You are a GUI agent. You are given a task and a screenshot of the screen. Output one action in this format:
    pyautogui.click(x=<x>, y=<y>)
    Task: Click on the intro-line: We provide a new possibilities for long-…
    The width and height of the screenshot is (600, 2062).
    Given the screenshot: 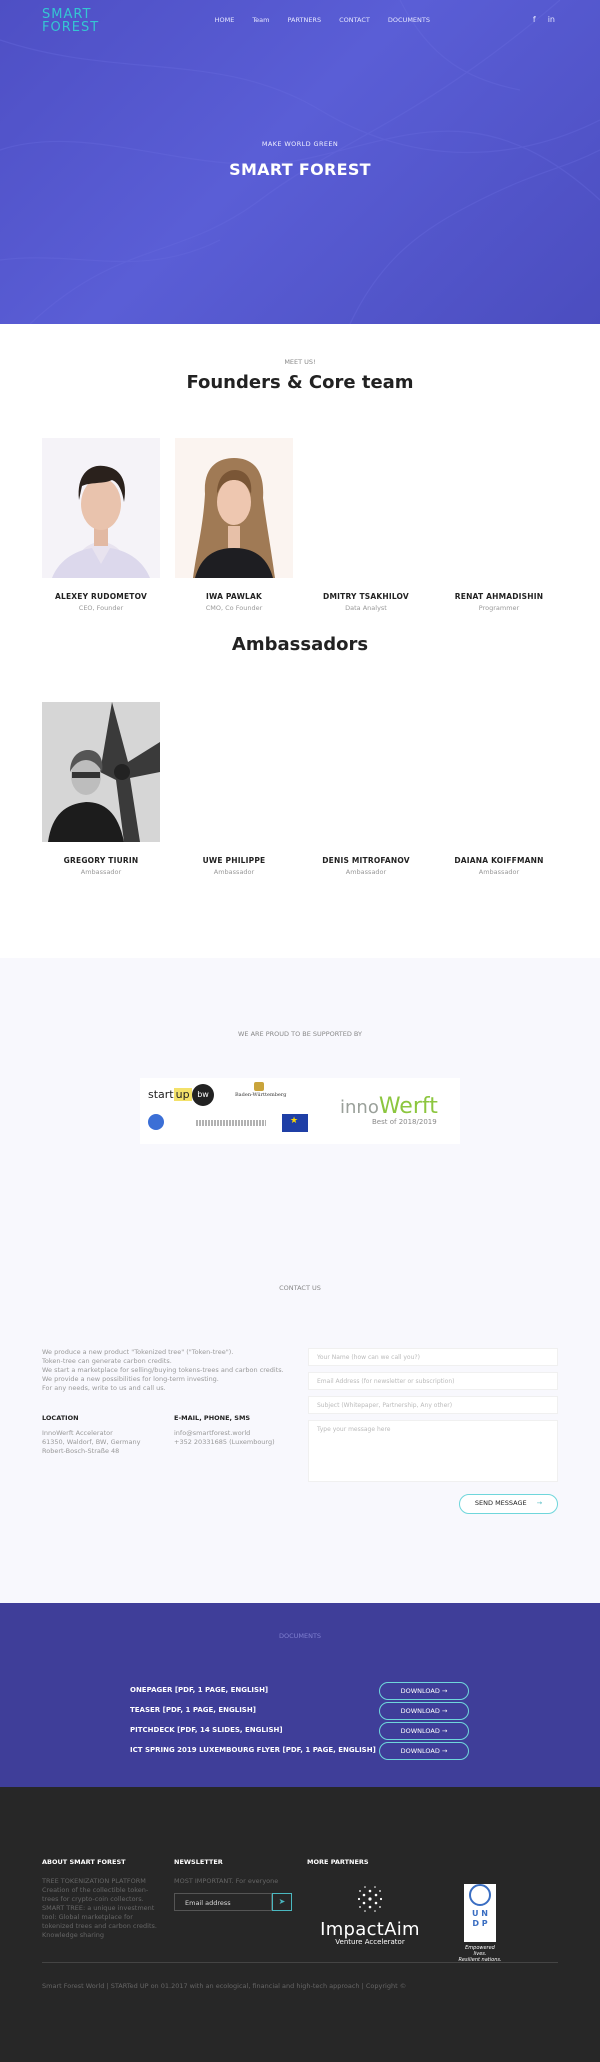 What is the action you would take?
    pyautogui.click(x=130, y=1379)
    